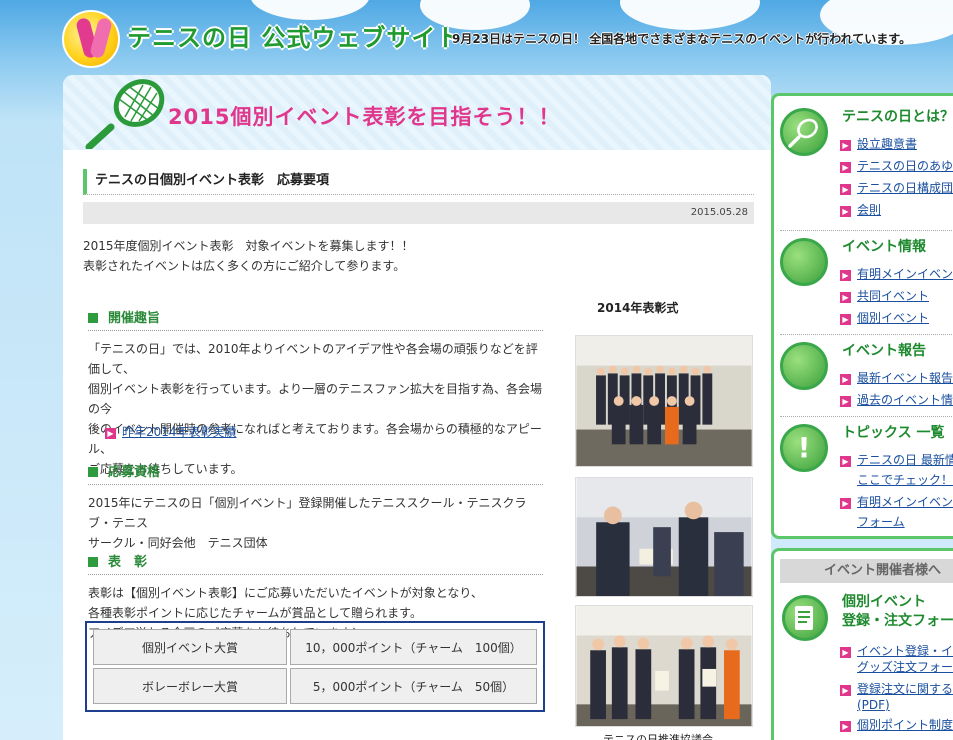 The width and height of the screenshot is (953, 740). I want to click on sidebar-link: 設立趣意書, so click(887, 144).